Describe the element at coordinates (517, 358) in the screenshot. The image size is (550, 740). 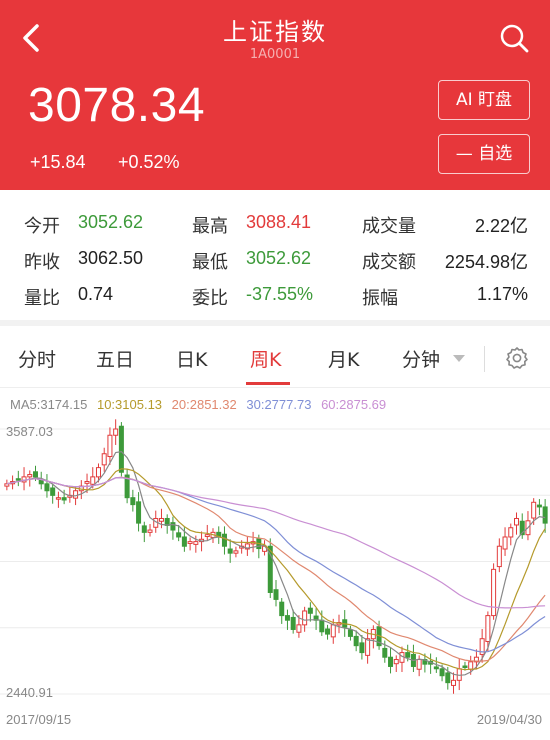
I see `gear-icon` at that location.